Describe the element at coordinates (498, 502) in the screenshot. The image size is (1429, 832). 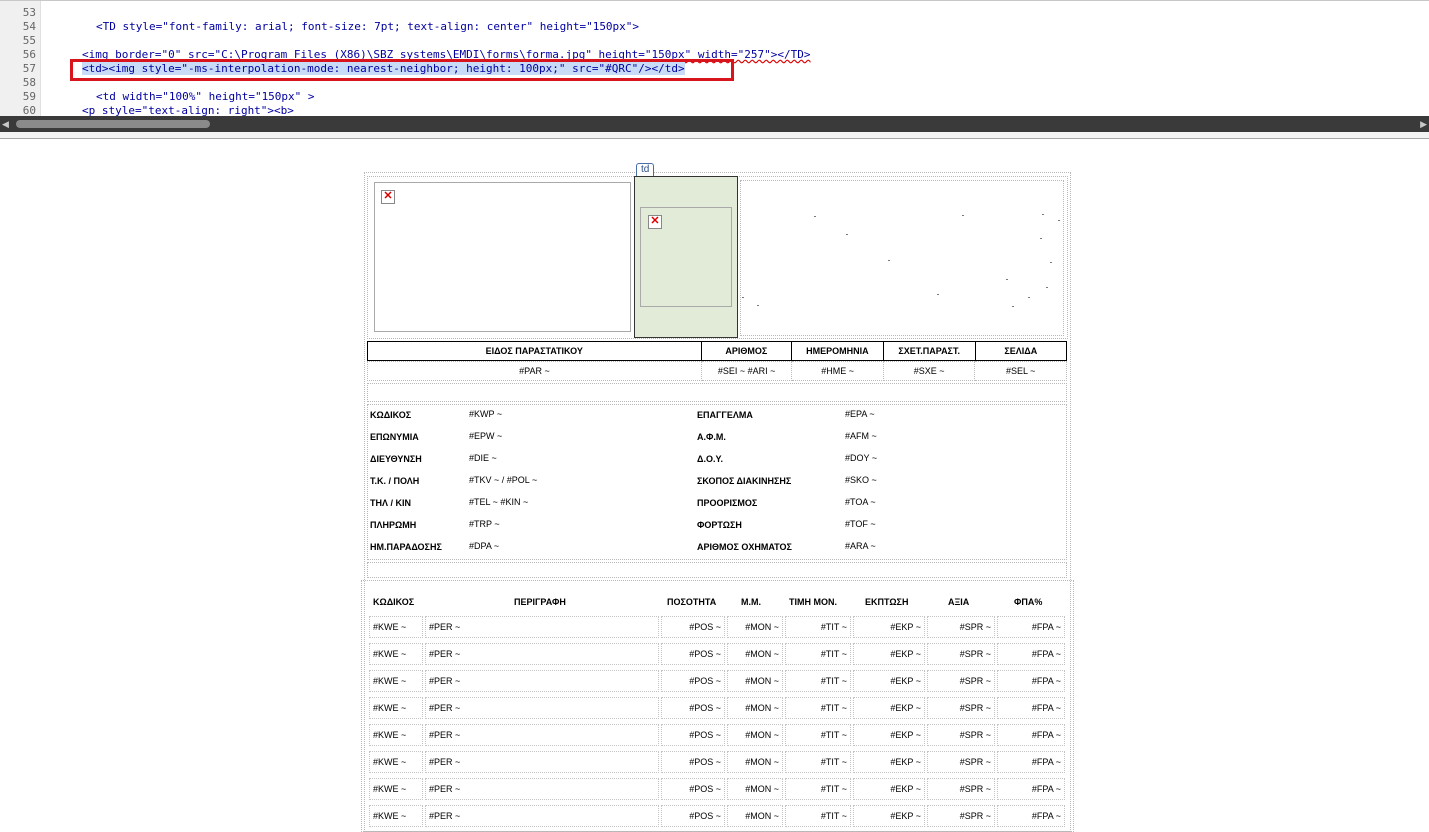
I see `customer-value: #TEL ~ #KIN ~` at that location.